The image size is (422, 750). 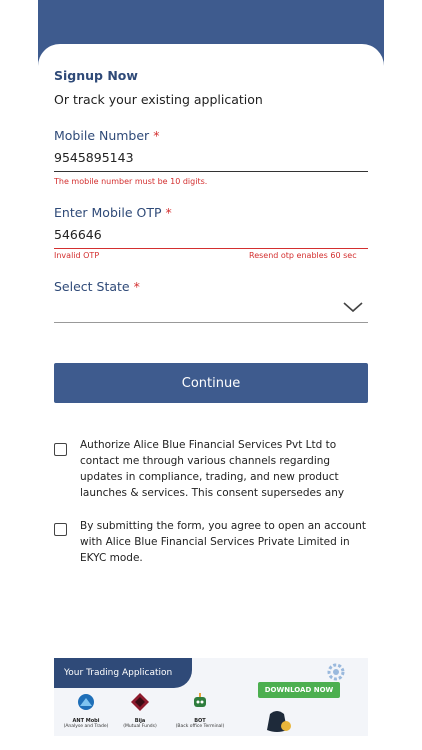 What do you see at coordinates (279, 721) in the screenshot?
I see `rupee-bag-icon` at bounding box center [279, 721].